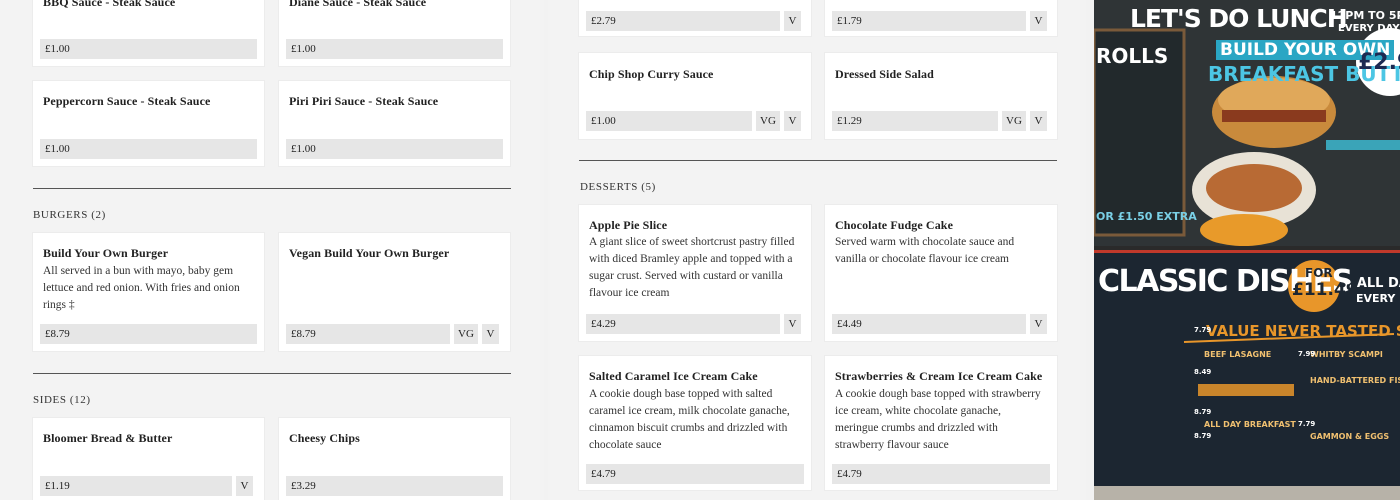 The image size is (1400, 500). Describe the element at coordinates (915, 121) in the screenshot. I see `menu-item-price: £1.29` at that location.